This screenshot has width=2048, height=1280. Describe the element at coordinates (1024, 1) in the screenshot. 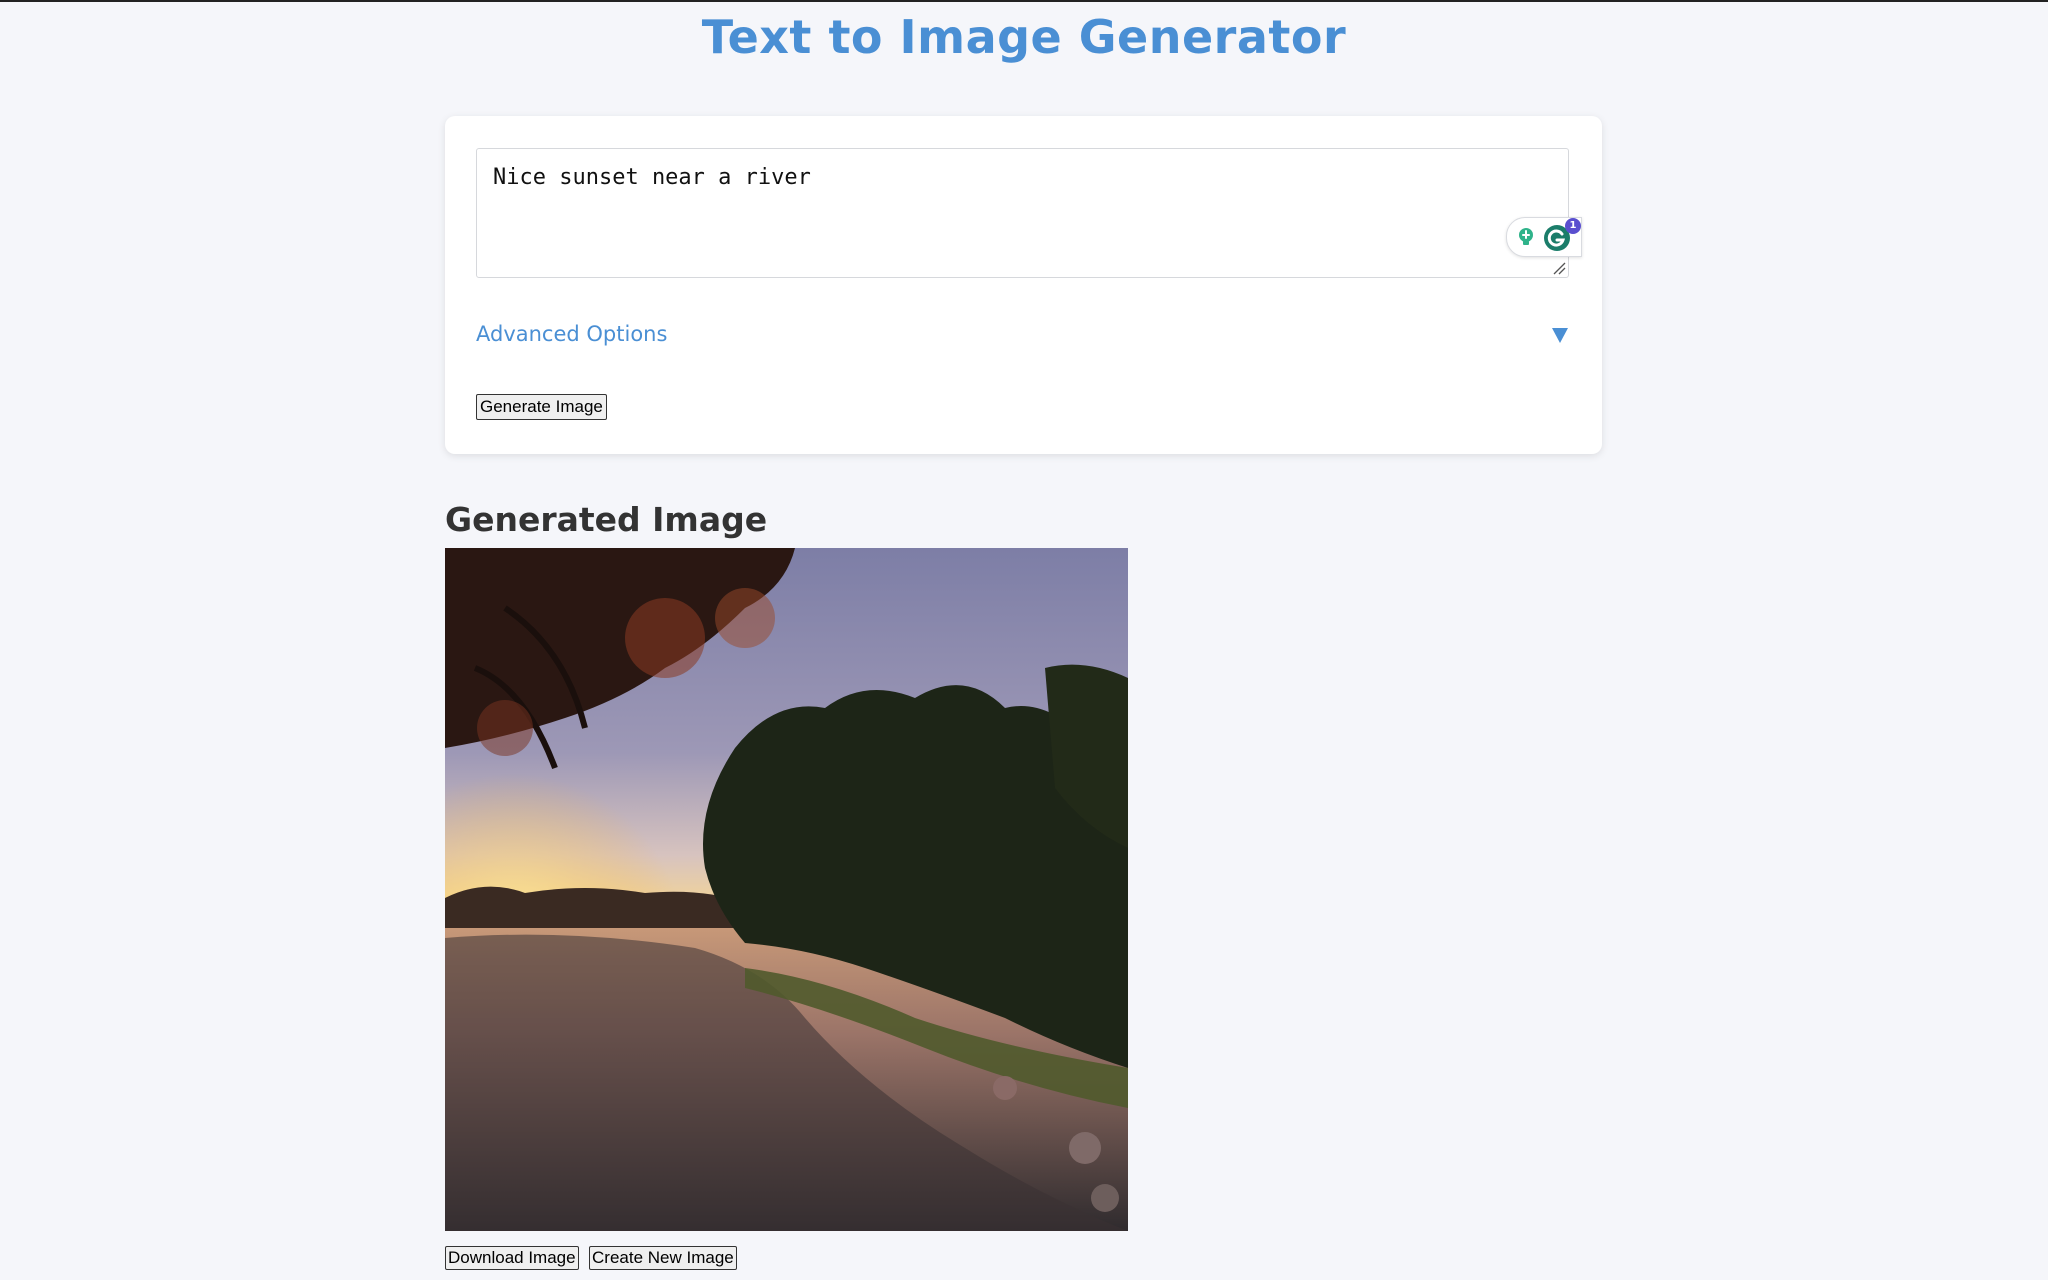

I see `top-border` at that location.